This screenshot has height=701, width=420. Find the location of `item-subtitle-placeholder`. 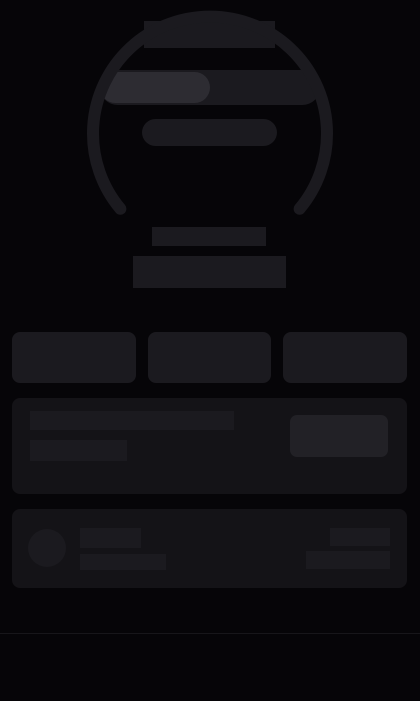

item-subtitle-placeholder is located at coordinates (123, 562).